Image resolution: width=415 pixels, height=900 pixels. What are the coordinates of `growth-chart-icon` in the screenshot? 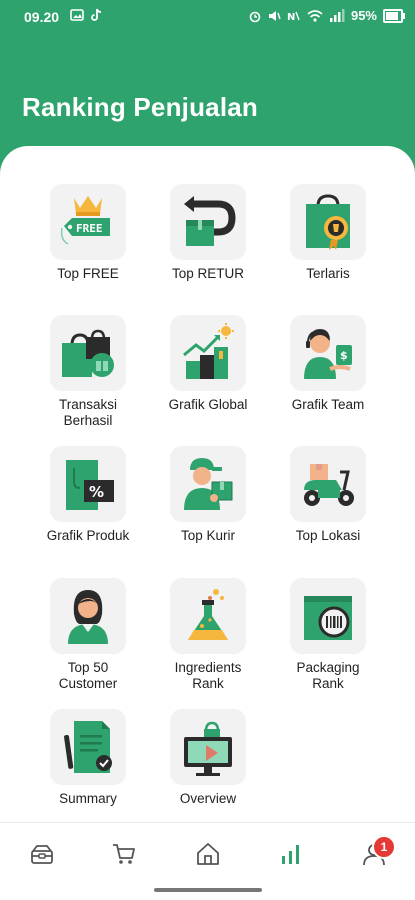 It's located at (208, 351).